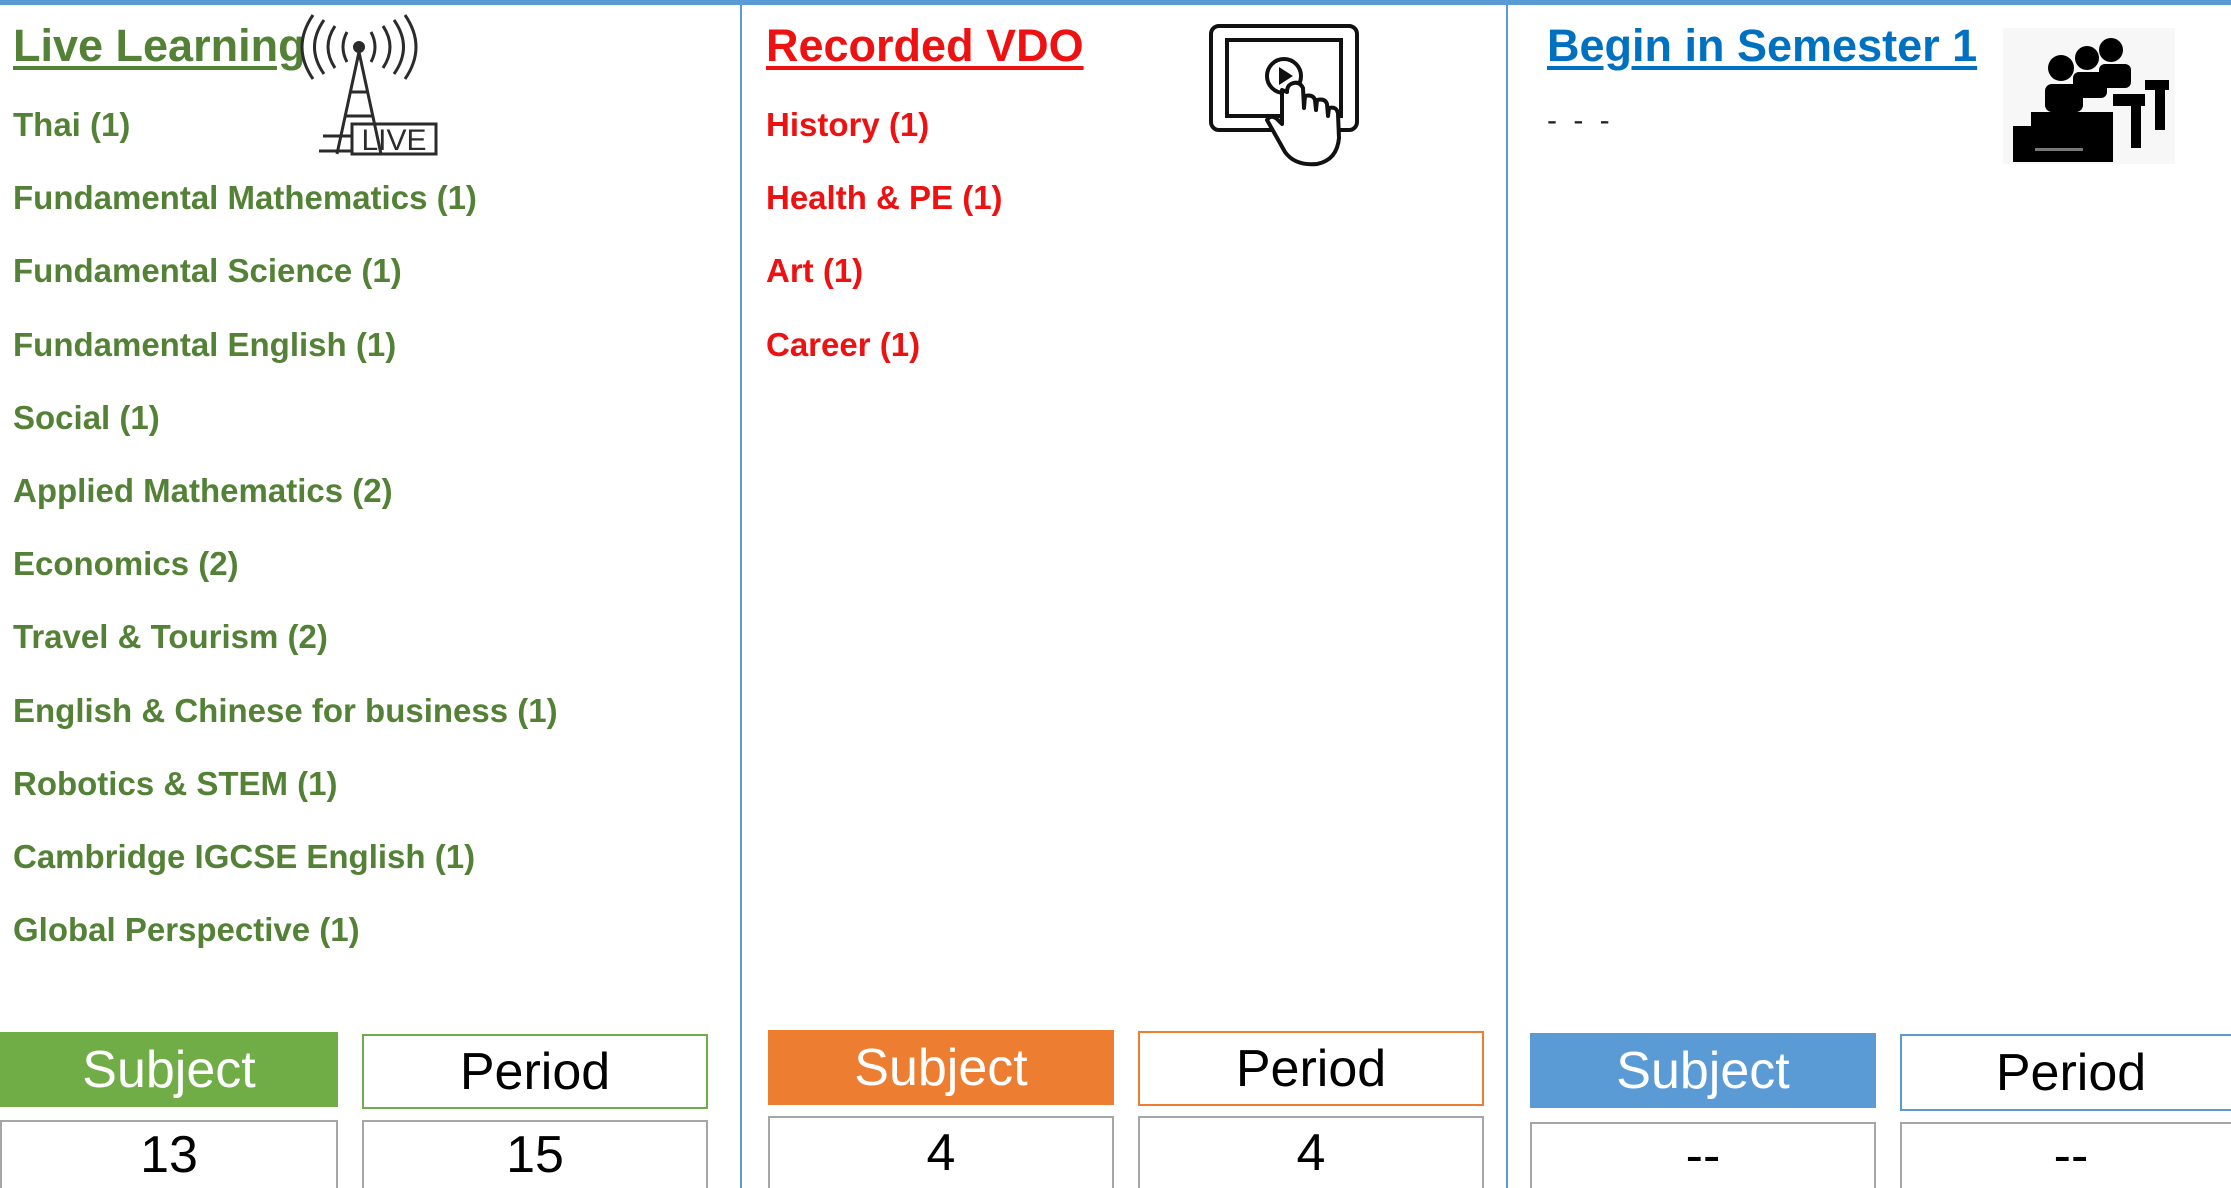 Image resolution: width=2231 pixels, height=1188 pixels. Describe the element at coordinates (1580, 120) in the screenshot. I see `semester-placeholder: - - -` at that location.